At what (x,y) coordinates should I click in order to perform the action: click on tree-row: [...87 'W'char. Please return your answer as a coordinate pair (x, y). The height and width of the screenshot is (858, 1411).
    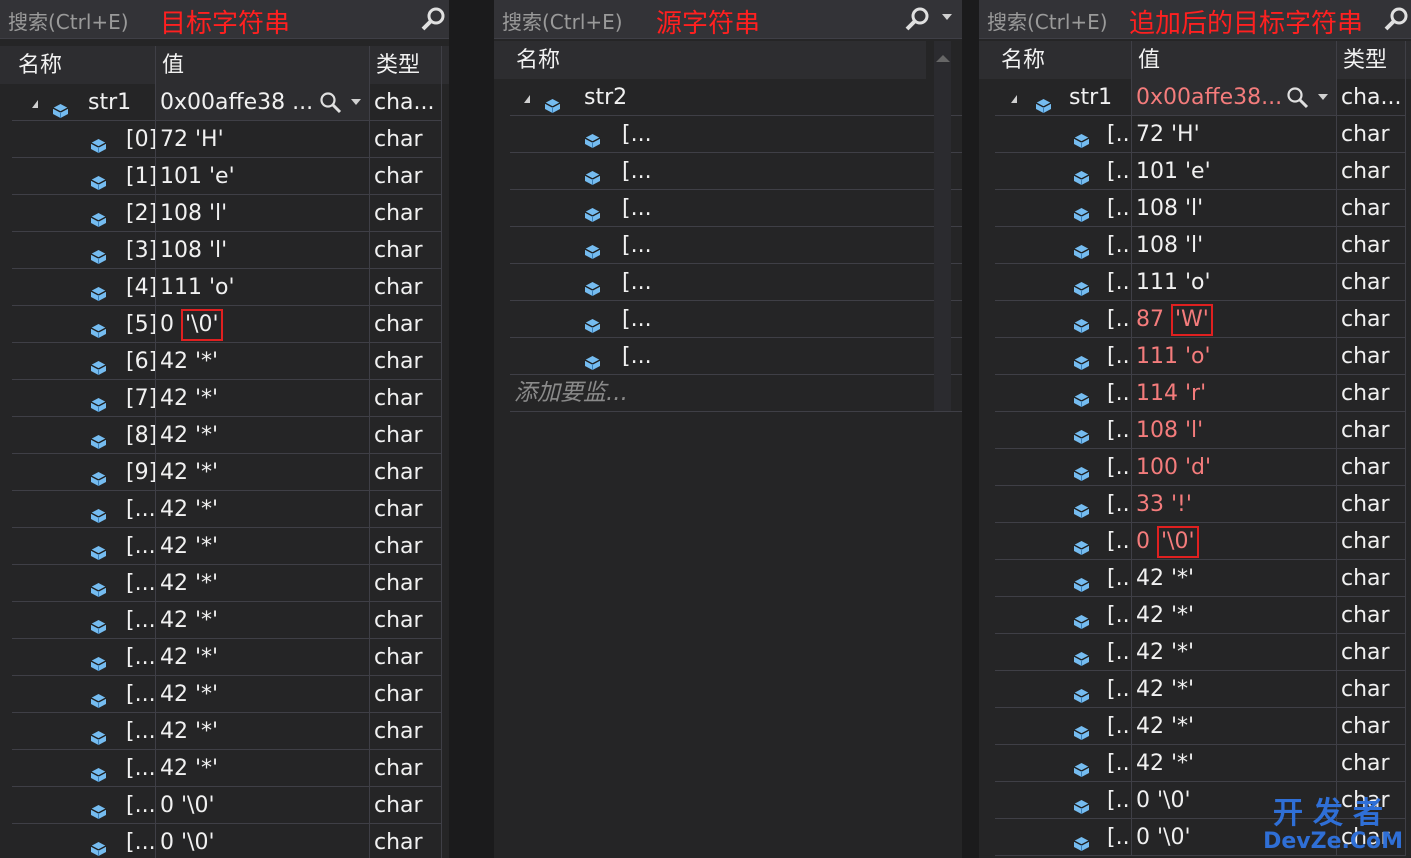
    Looking at the image, I should click on (1195, 319).